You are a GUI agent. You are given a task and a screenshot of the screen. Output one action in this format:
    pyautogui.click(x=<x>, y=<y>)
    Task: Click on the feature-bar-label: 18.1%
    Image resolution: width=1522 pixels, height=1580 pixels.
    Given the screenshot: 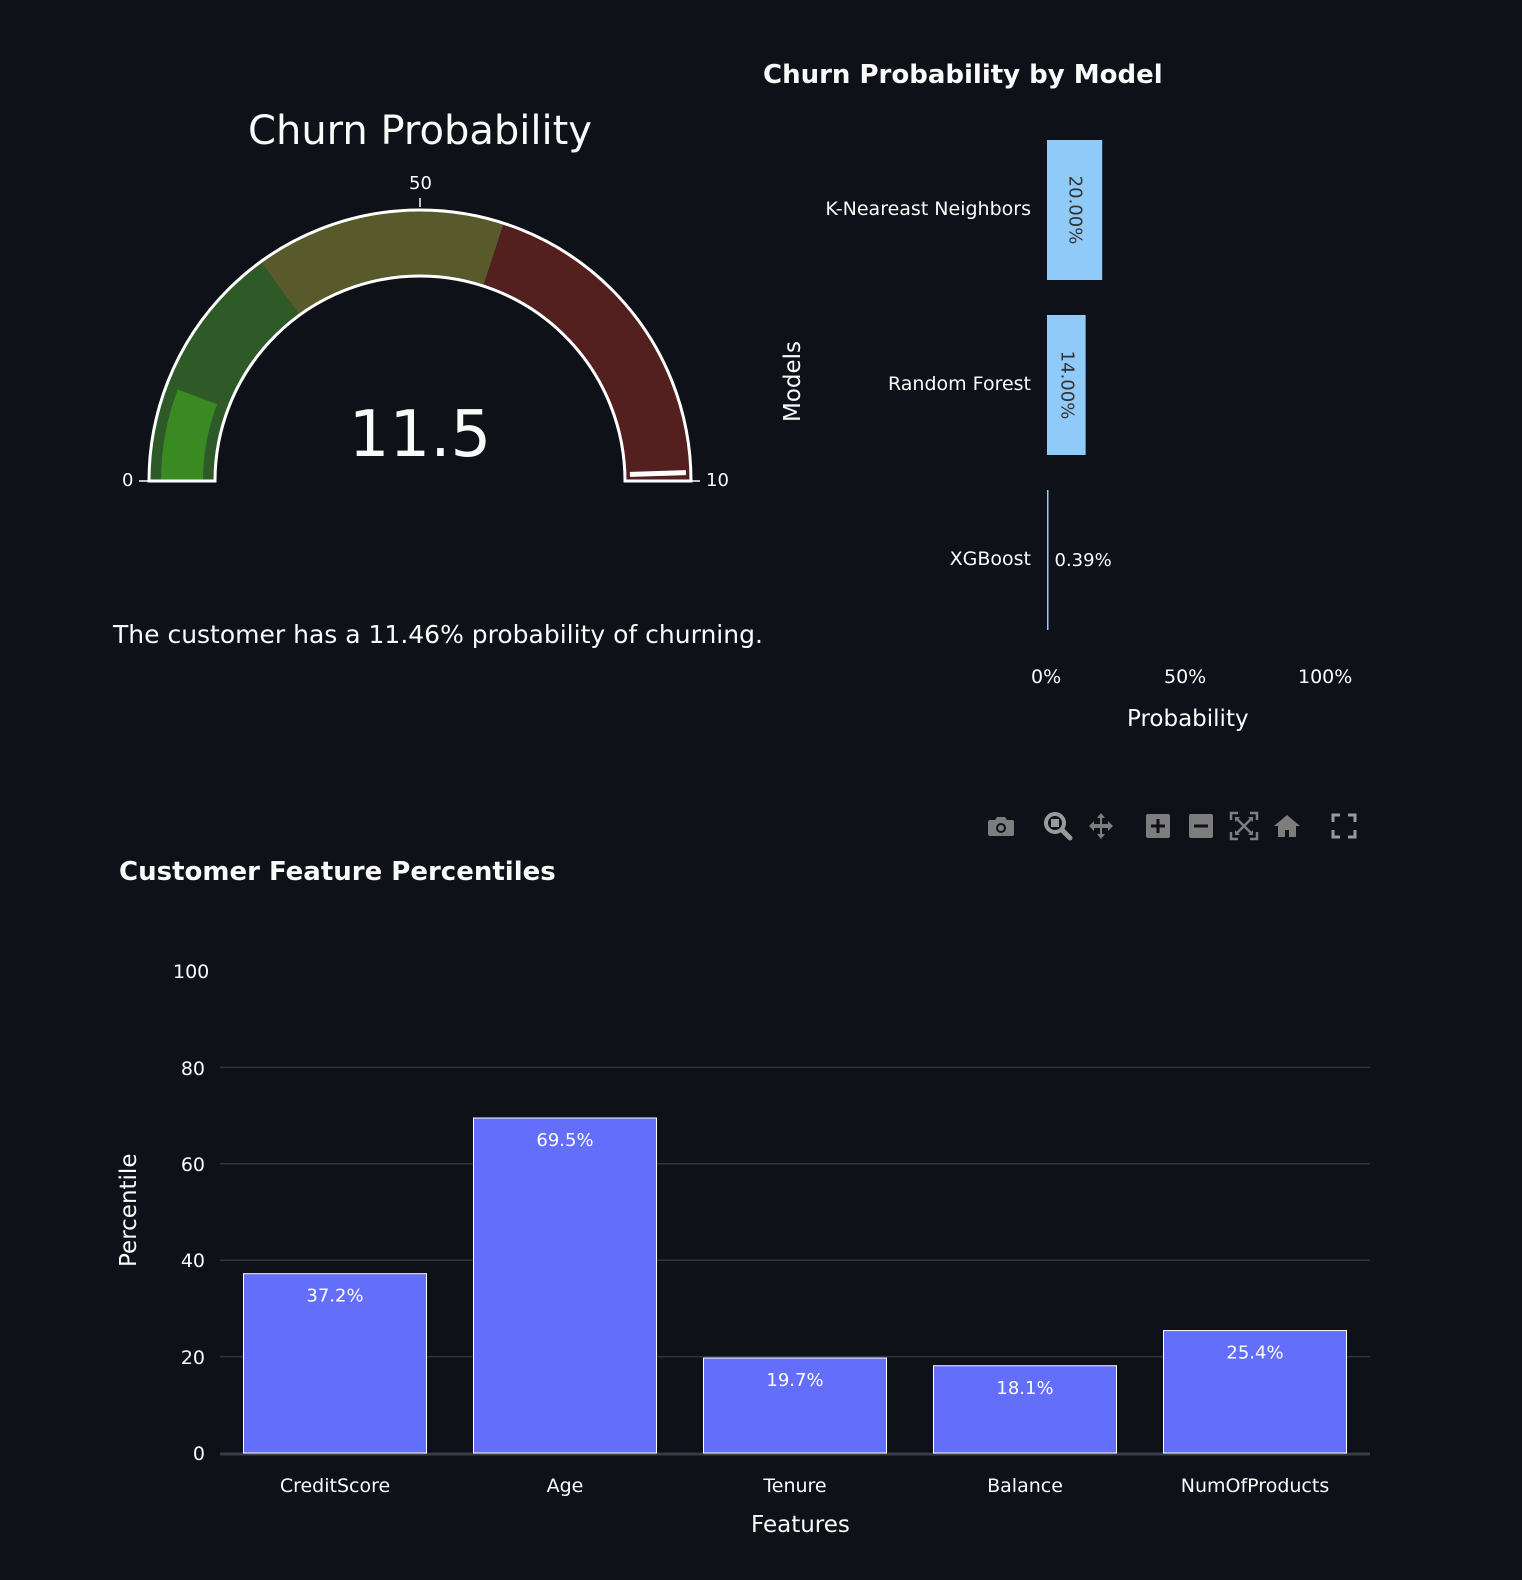 What is the action you would take?
    pyautogui.click(x=1024, y=1388)
    